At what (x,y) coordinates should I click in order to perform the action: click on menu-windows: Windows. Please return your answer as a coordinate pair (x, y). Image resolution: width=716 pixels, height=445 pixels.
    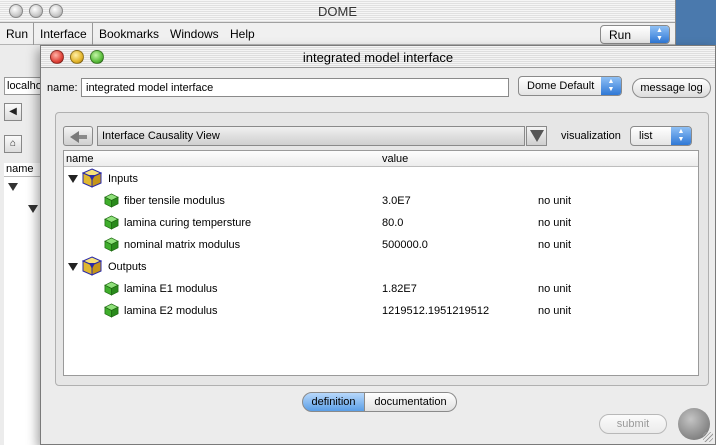
    Looking at the image, I should click on (194, 34).